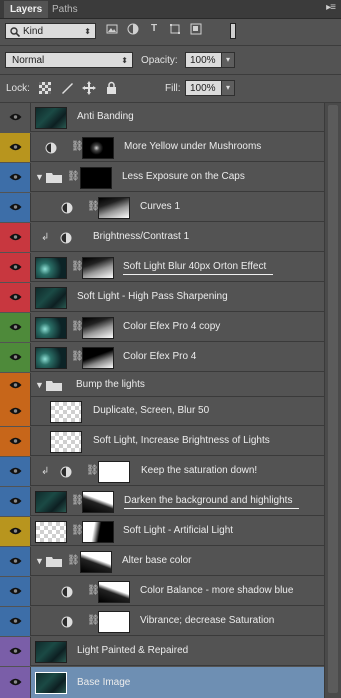  I want to click on layer-row: ⛓ Color Efex Pro 4, so click(162, 357).